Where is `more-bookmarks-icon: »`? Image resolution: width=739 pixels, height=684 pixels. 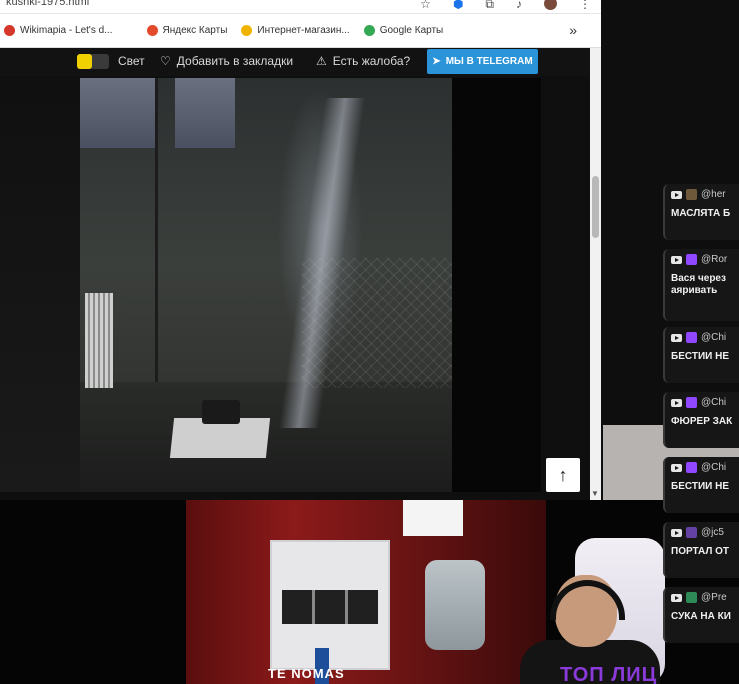 more-bookmarks-icon: » is located at coordinates (573, 30).